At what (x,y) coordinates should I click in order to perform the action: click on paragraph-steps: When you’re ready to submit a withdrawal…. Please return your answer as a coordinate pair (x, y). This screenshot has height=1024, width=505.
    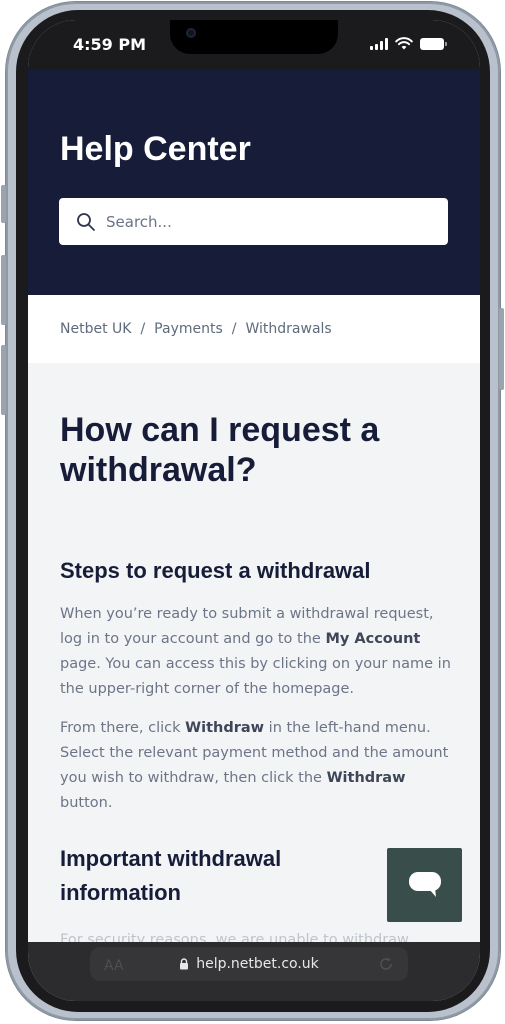
    Looking at the image, I should click on (256, 652).